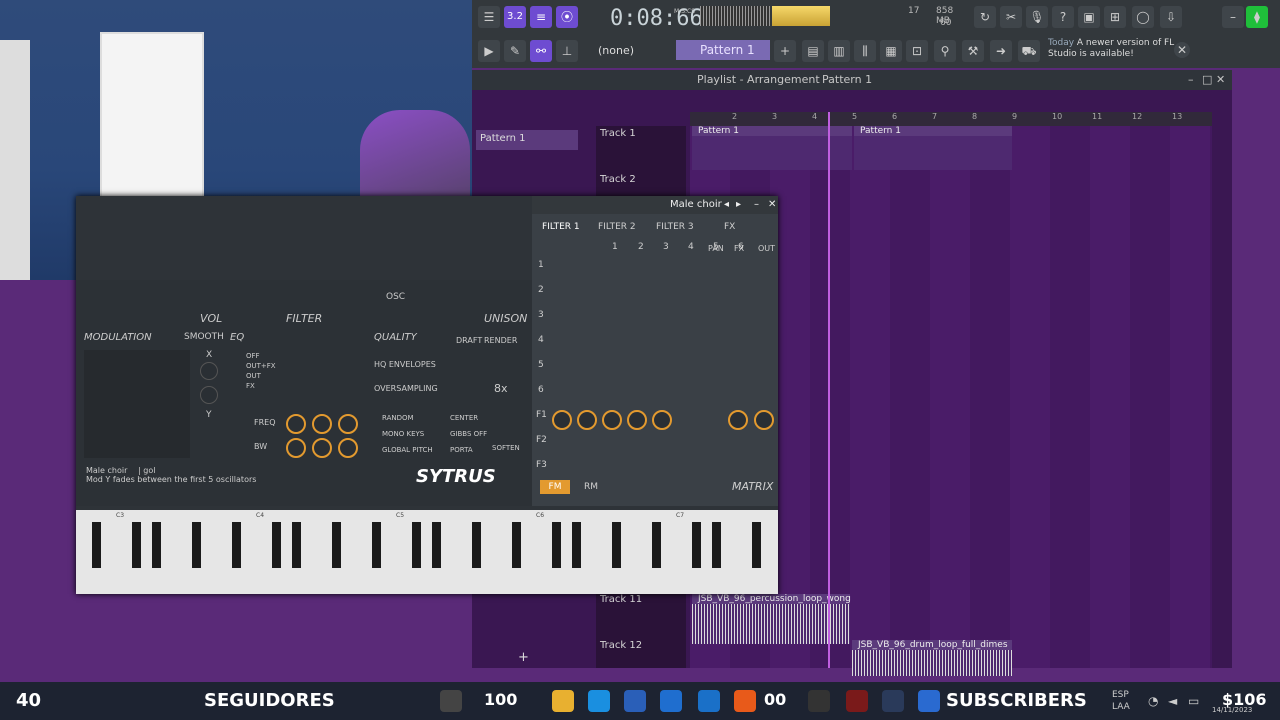 Image resolution: width=1280 pixels, height=720 pixels. I want to click on link-icon: ⚯, so click(541, 51).